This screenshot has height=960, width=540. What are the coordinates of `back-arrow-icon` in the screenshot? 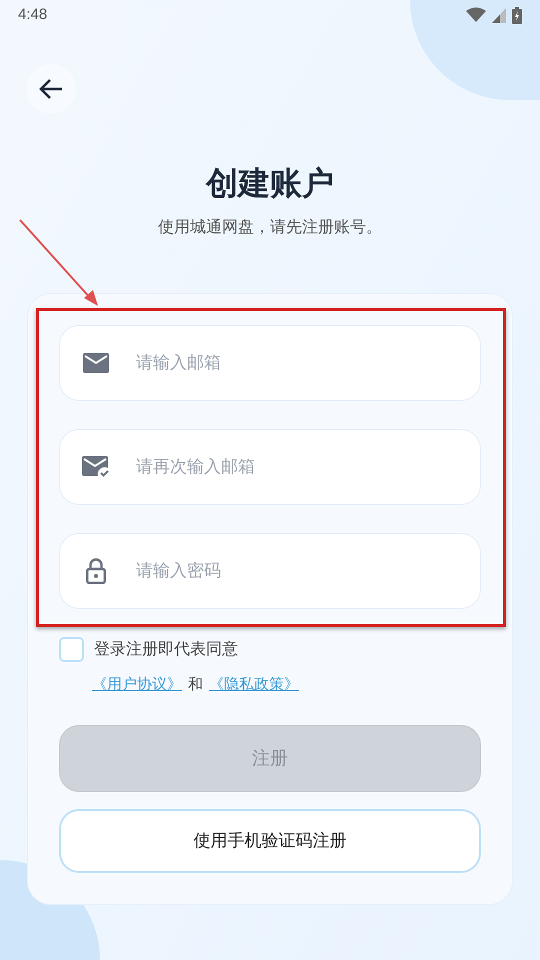 It's located at (51, 89).